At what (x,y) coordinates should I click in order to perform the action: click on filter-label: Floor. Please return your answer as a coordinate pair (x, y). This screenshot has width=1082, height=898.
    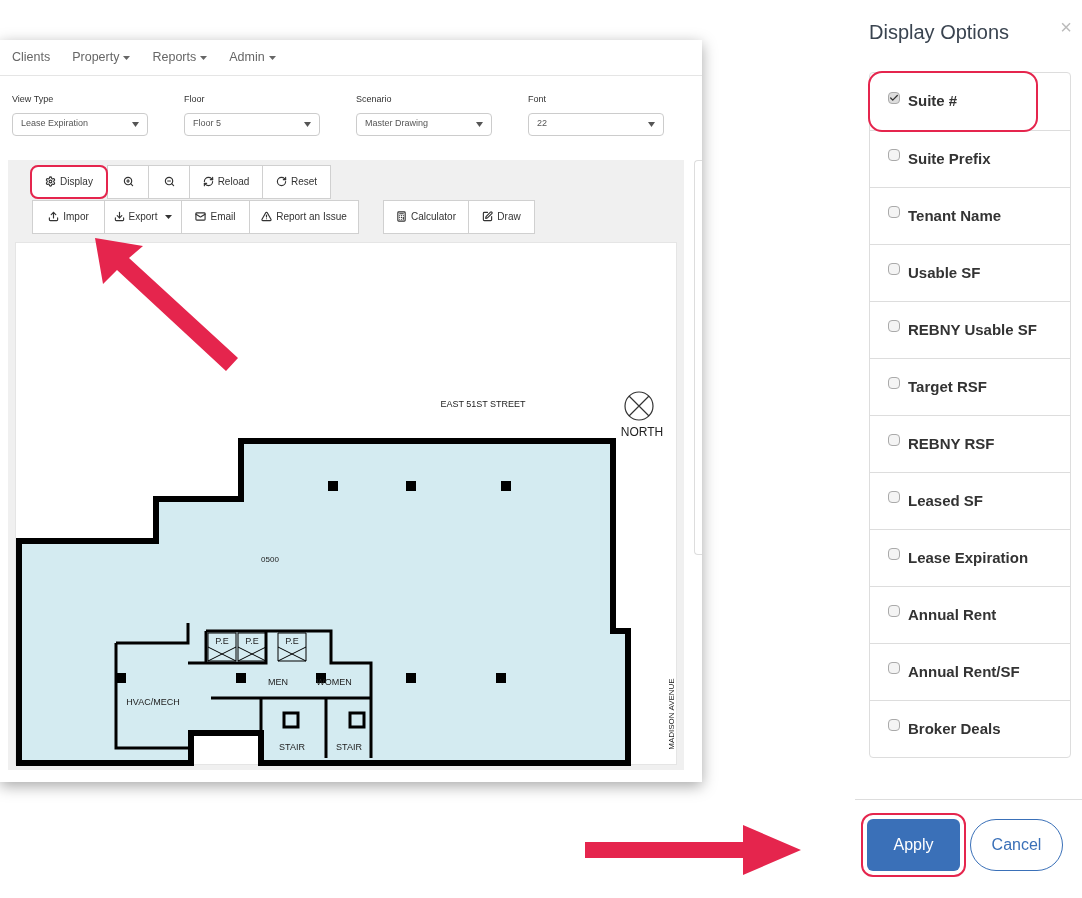
    Looking at the image, I should click on (195, 99).